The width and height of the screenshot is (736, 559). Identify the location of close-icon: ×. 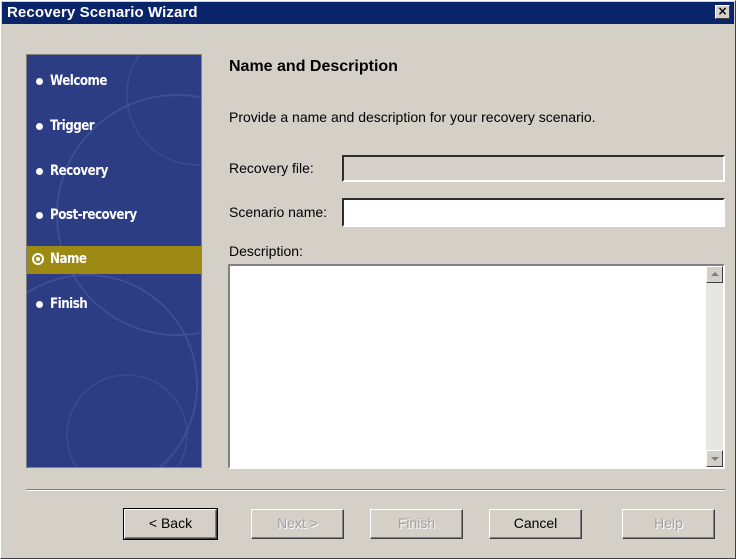
(722, 12).